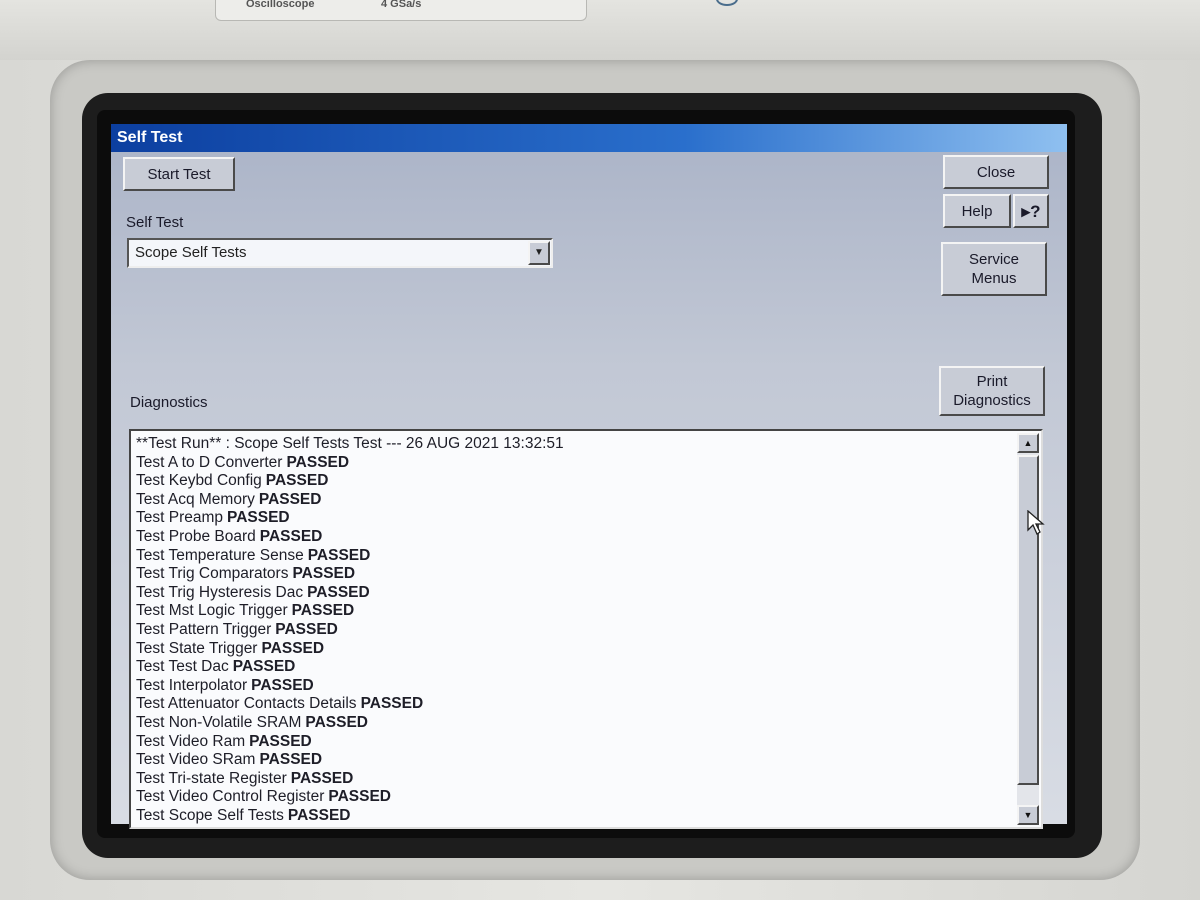 Image resolution: width=1200 pixels, height=900 pixels. Describe the element at coordinates (575, 556) in the screenshot. I see `diagnostics-line: Test Temperature Sense PASSED` at that location.